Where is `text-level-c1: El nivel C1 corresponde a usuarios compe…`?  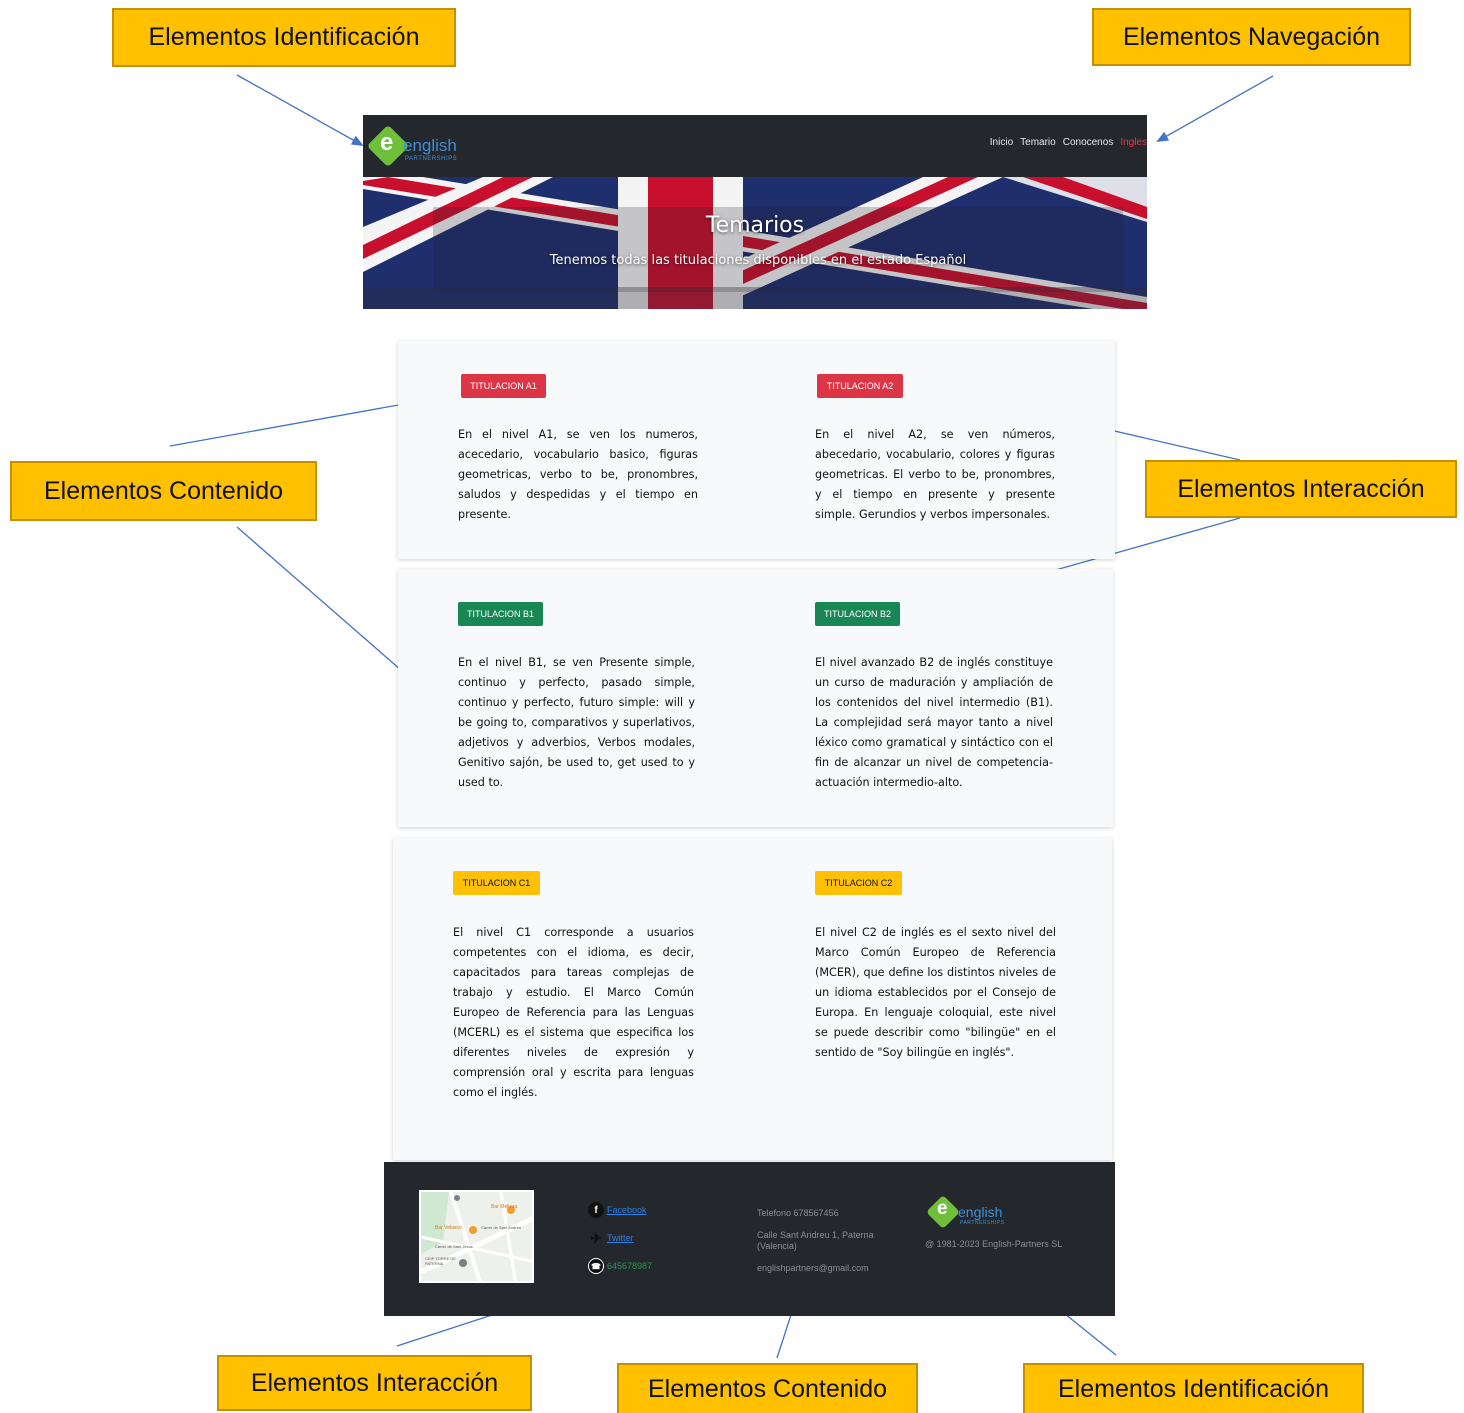
text-level-c1: El nivel C1 corresponde a usuarios compe… is located at coordinates (573, 1012).